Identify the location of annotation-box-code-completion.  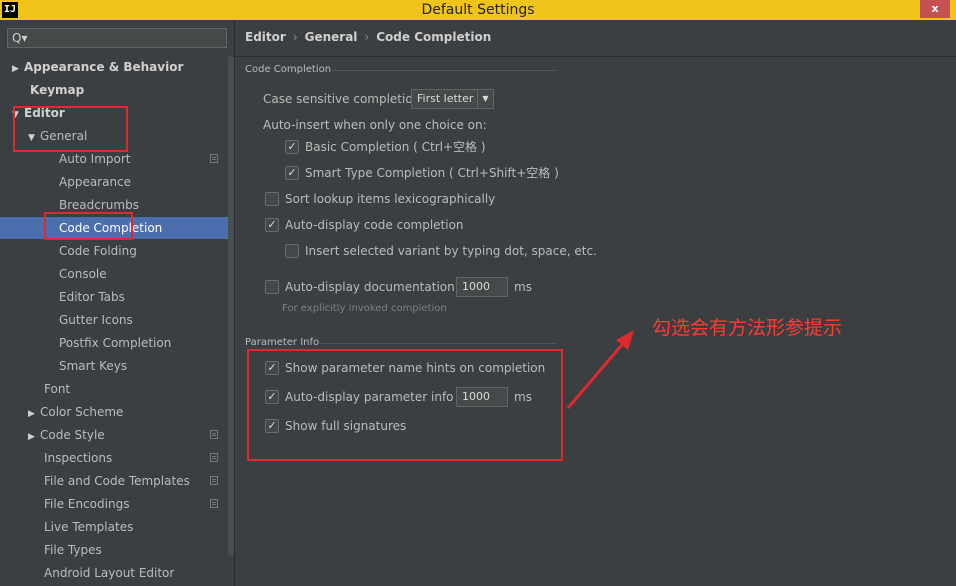
(88, 226).